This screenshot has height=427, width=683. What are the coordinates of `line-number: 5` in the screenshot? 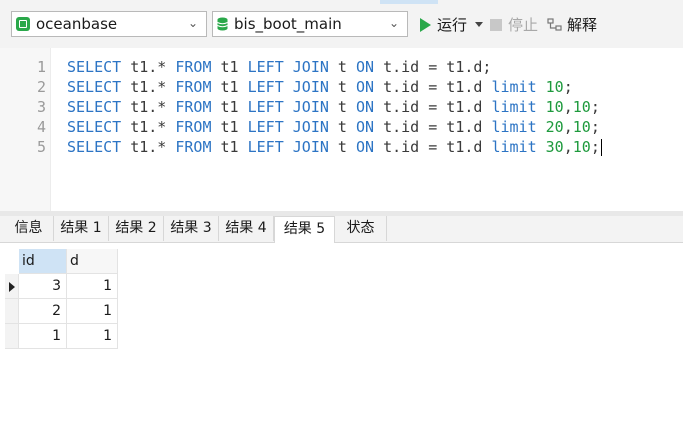 It's located at (41, 147).